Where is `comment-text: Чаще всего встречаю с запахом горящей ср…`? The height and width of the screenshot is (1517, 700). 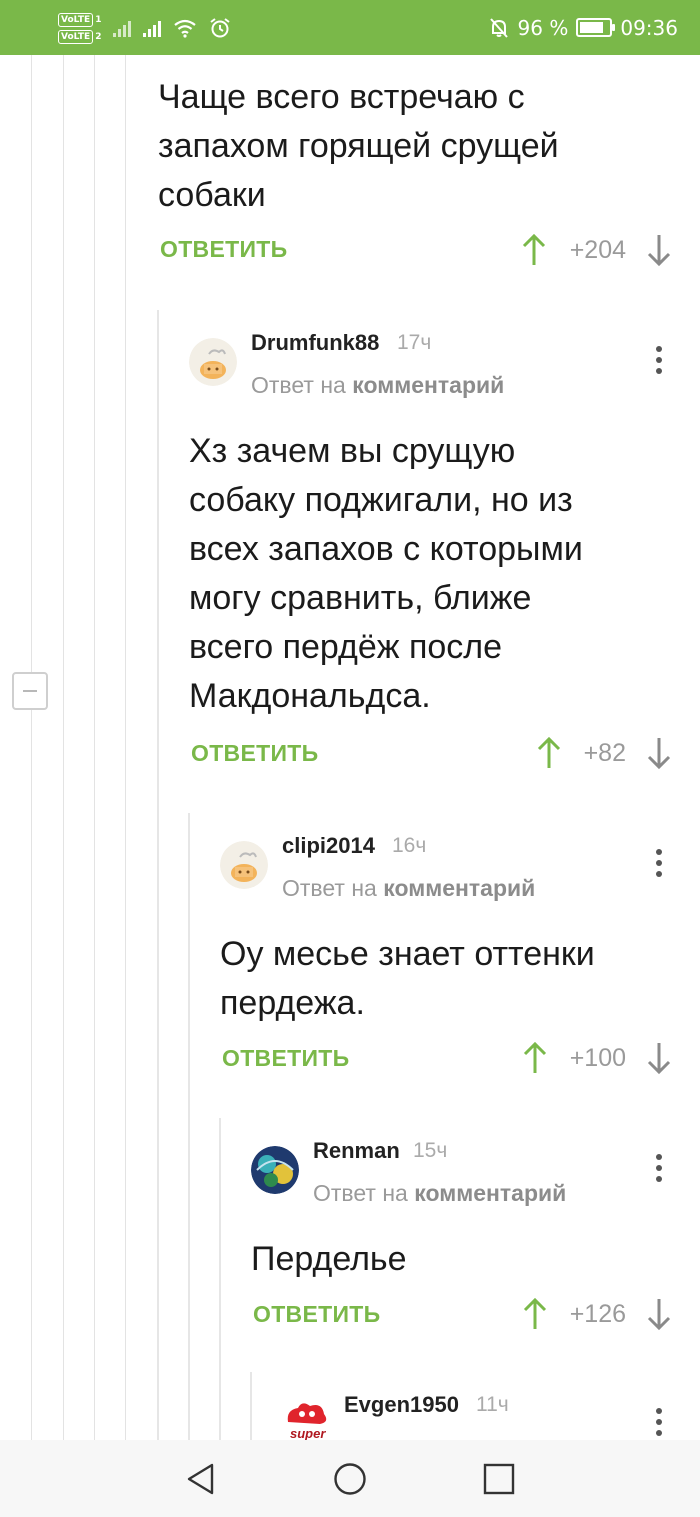 comment-text: Чаще всего встречаю с запахом горящей ср… is located at coordinates (418, 146).